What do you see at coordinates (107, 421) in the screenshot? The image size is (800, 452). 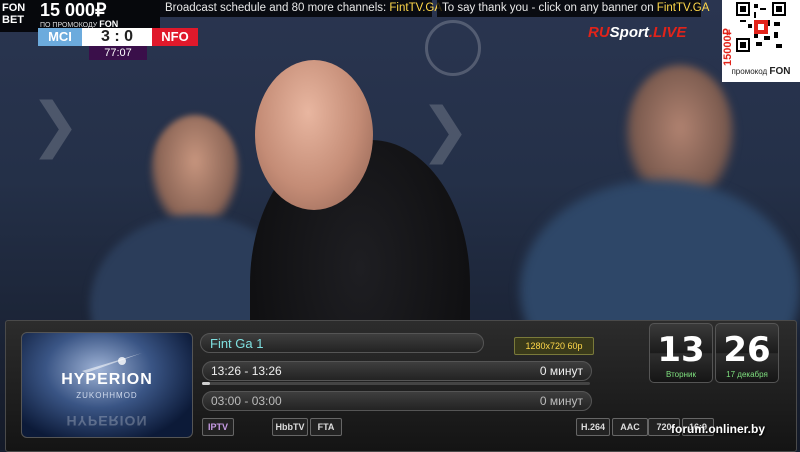 I see `picon-reflection: HYPERION` at bounding box center [107, 421].